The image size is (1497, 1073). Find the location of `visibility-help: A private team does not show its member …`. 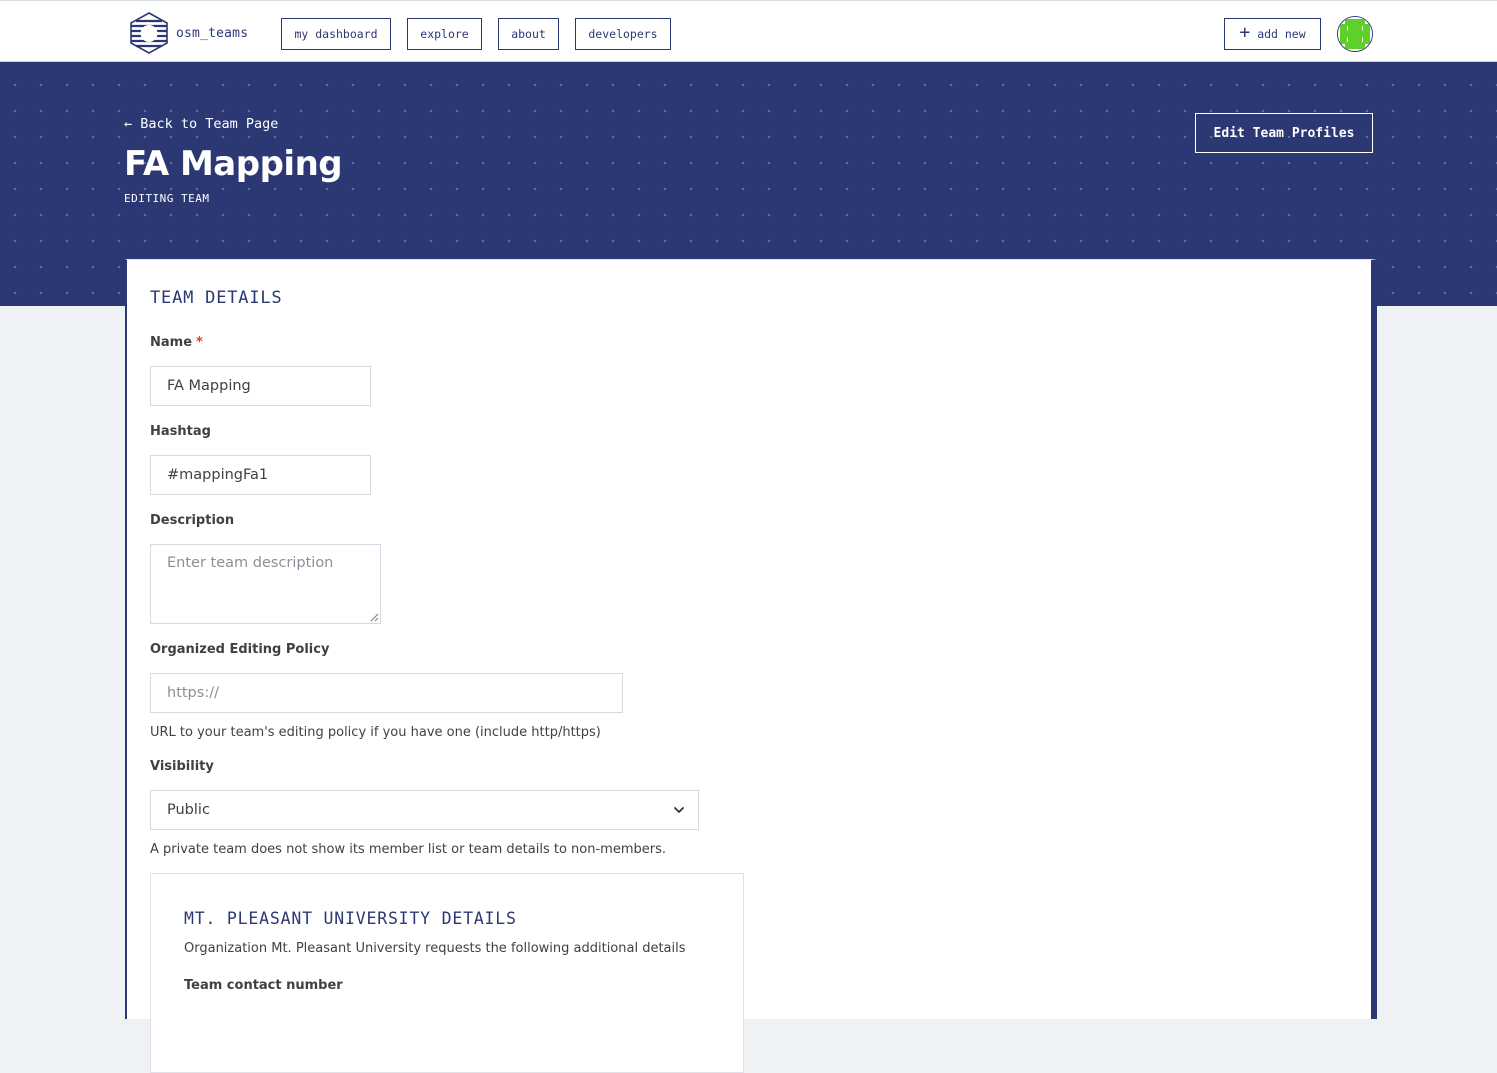

visibility-help: A private team does not show its member … is located at coordinates (408, 849).